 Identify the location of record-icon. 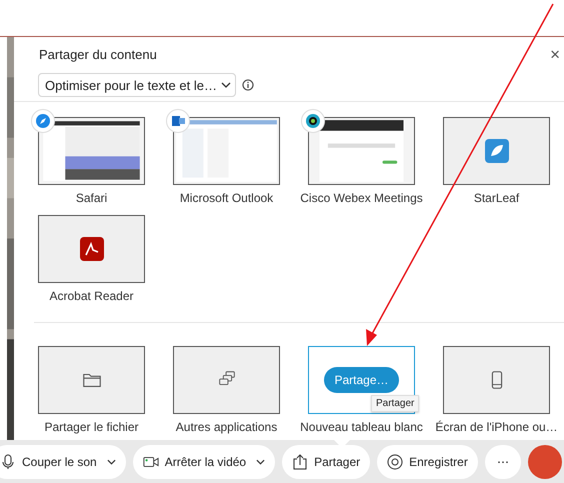
(395, 462).